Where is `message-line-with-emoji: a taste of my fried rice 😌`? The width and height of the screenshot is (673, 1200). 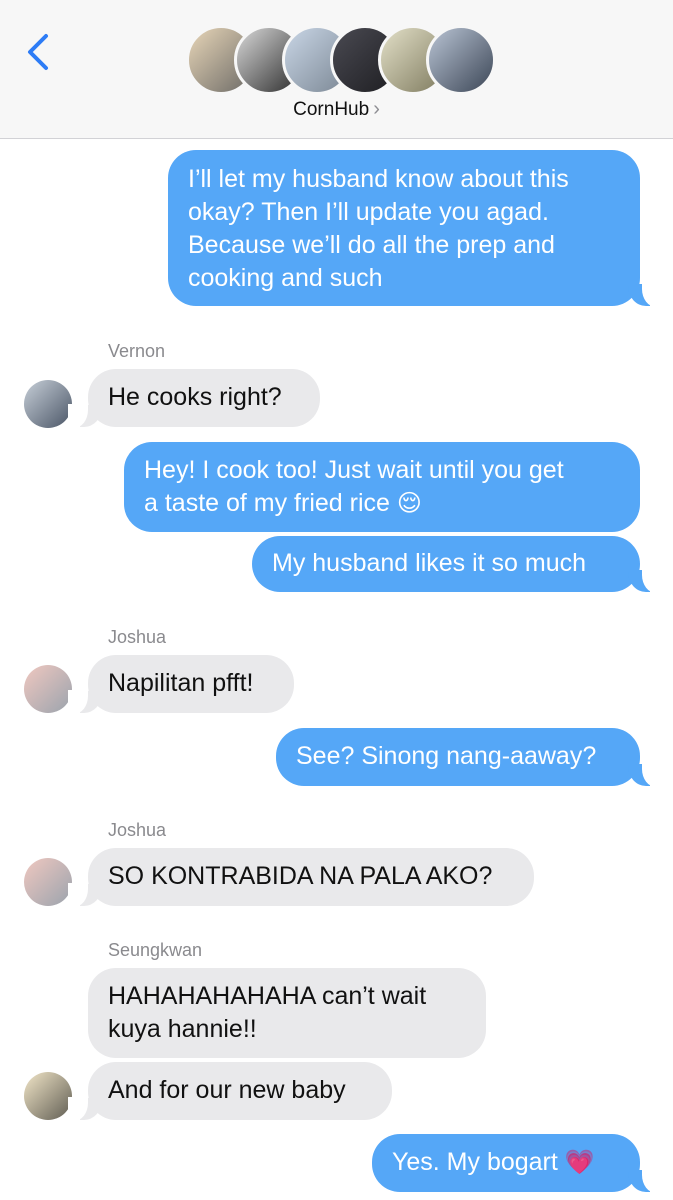 message-line-with-emoji: a taste of my fried rice 😌 is located at coordinates (382, 503).